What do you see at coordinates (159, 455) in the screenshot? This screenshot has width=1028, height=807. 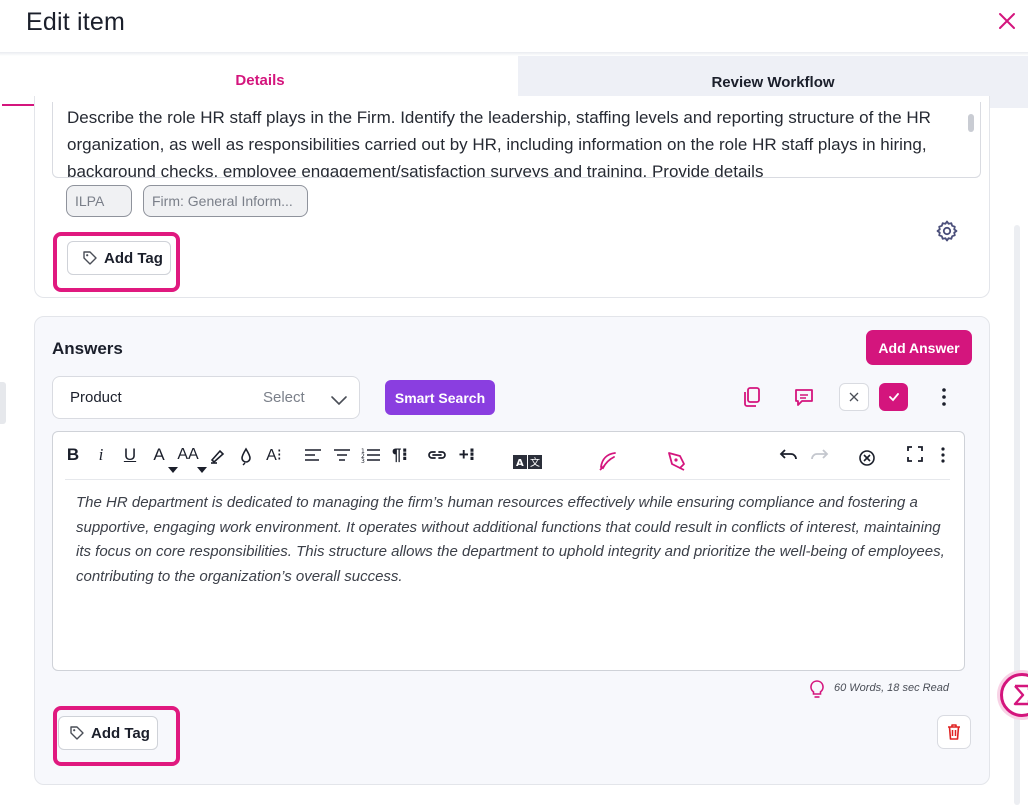 I see `font-color-button: A` at bounding box center [159, 455].